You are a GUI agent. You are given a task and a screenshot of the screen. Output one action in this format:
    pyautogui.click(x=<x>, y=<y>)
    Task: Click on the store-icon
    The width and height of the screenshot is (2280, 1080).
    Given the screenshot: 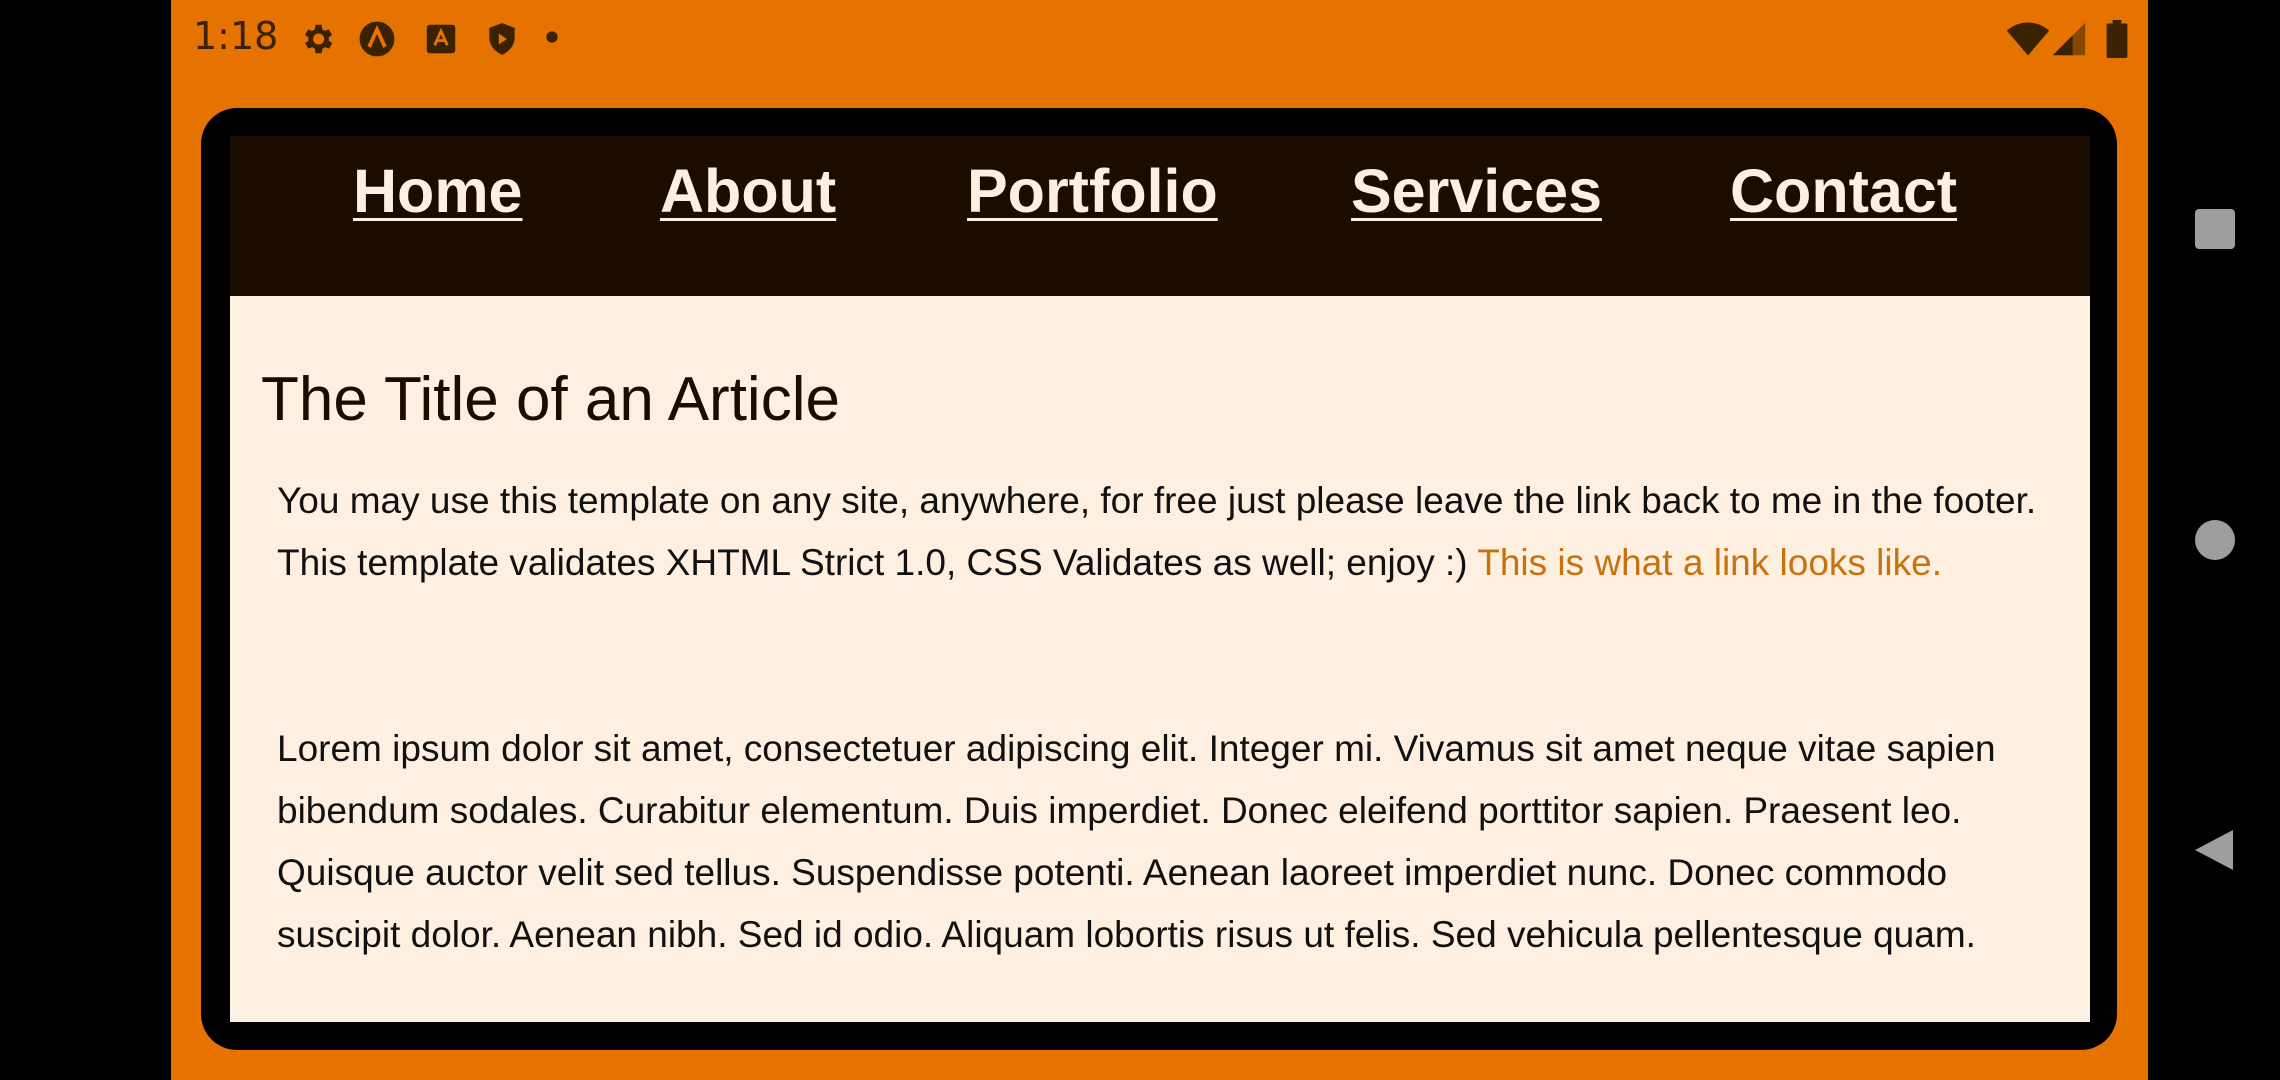 What is the action you would take?
    pyautogui.click(x=441, y=39)
    